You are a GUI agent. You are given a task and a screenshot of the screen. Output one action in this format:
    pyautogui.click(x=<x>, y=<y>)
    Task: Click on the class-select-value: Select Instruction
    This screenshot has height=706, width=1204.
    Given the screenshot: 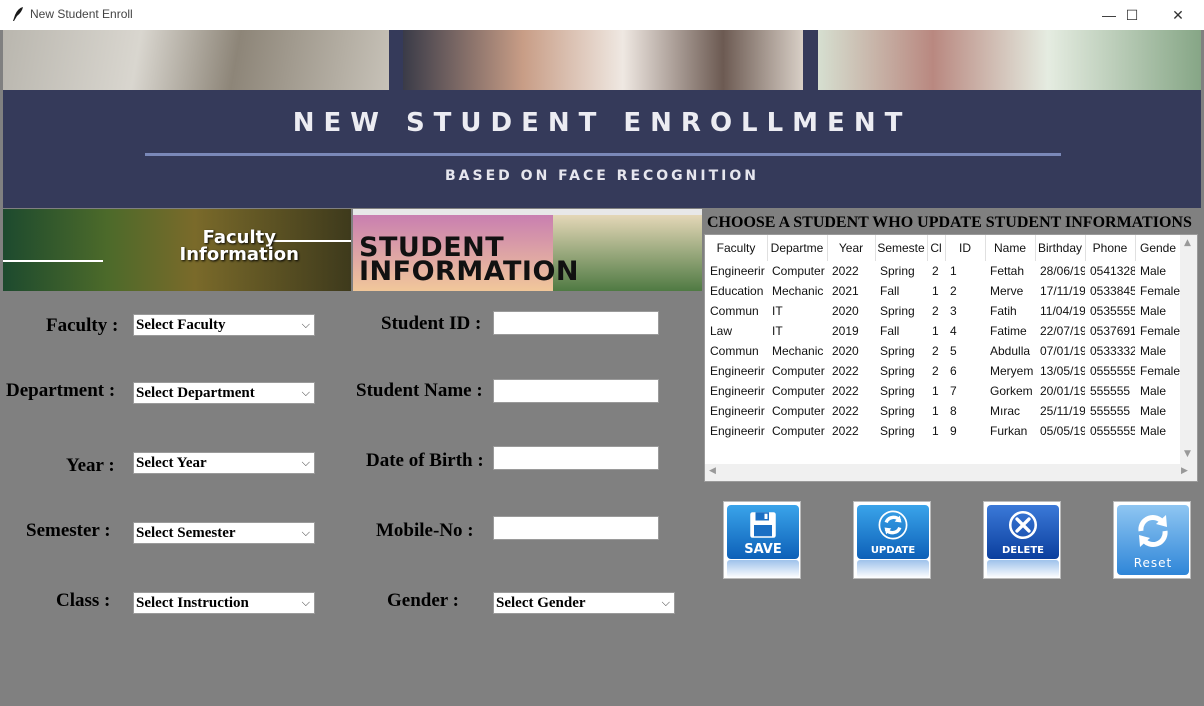 What is the action you would take?
    pyautogui.click(x=192, y=603)
    